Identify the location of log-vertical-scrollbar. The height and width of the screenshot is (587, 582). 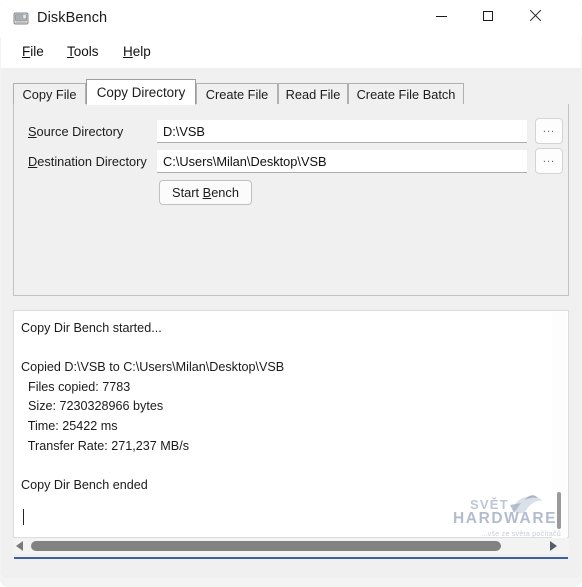
(559, 425).